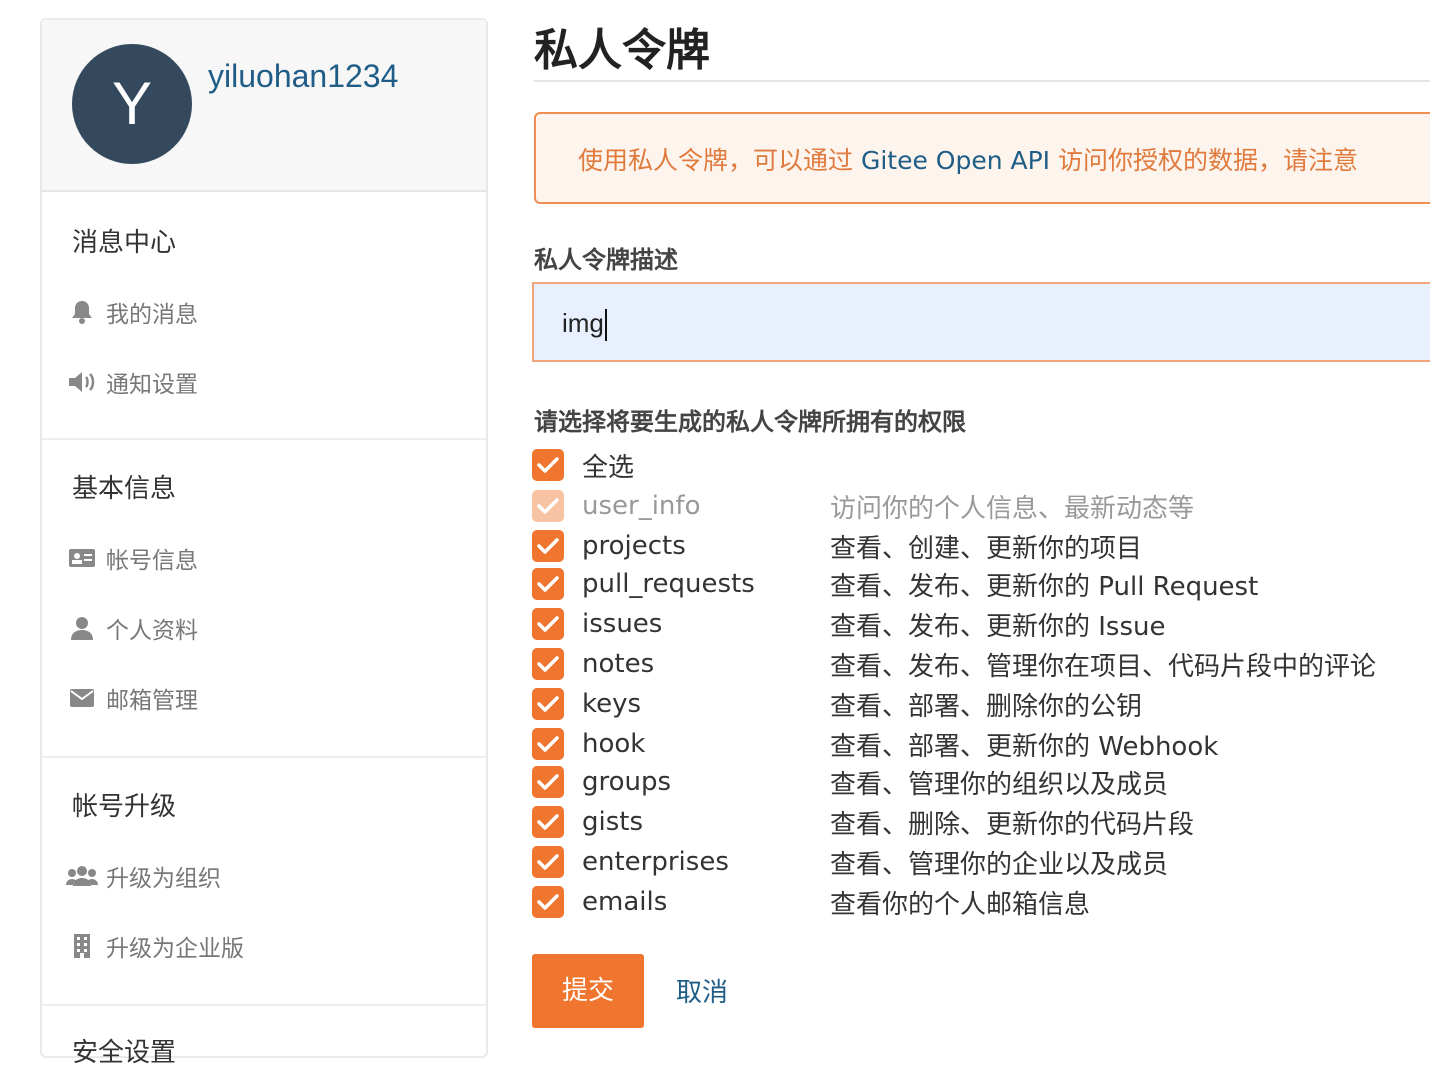 Image resolution: width=1430 pixels, height=1086 pixels. Describe the element at coordinates (124, 807) in the screenshot. I see `section-title-account-upgrade: 帐号升级` at that location.